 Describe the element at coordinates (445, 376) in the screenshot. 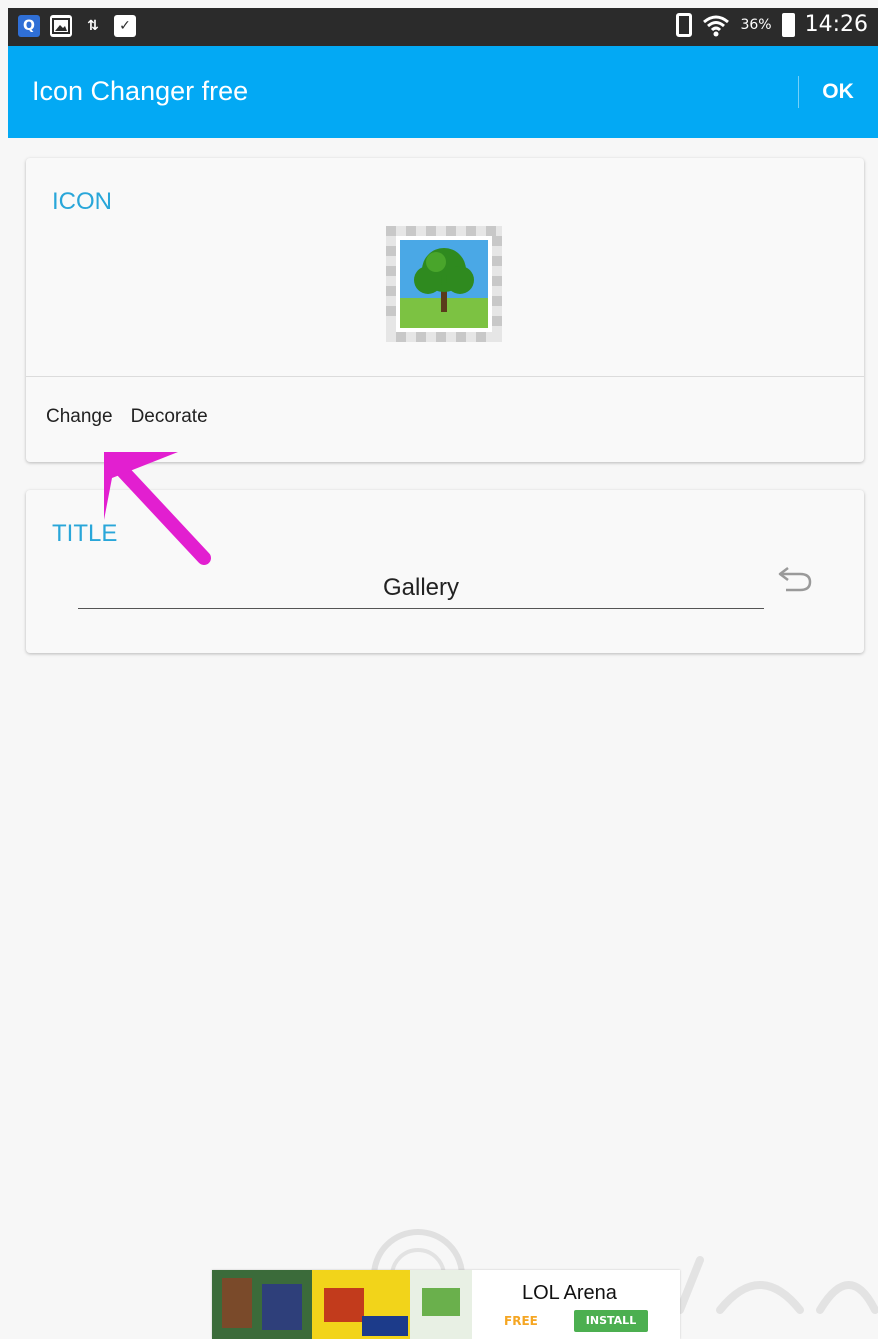

I see `card-divider` at that location.